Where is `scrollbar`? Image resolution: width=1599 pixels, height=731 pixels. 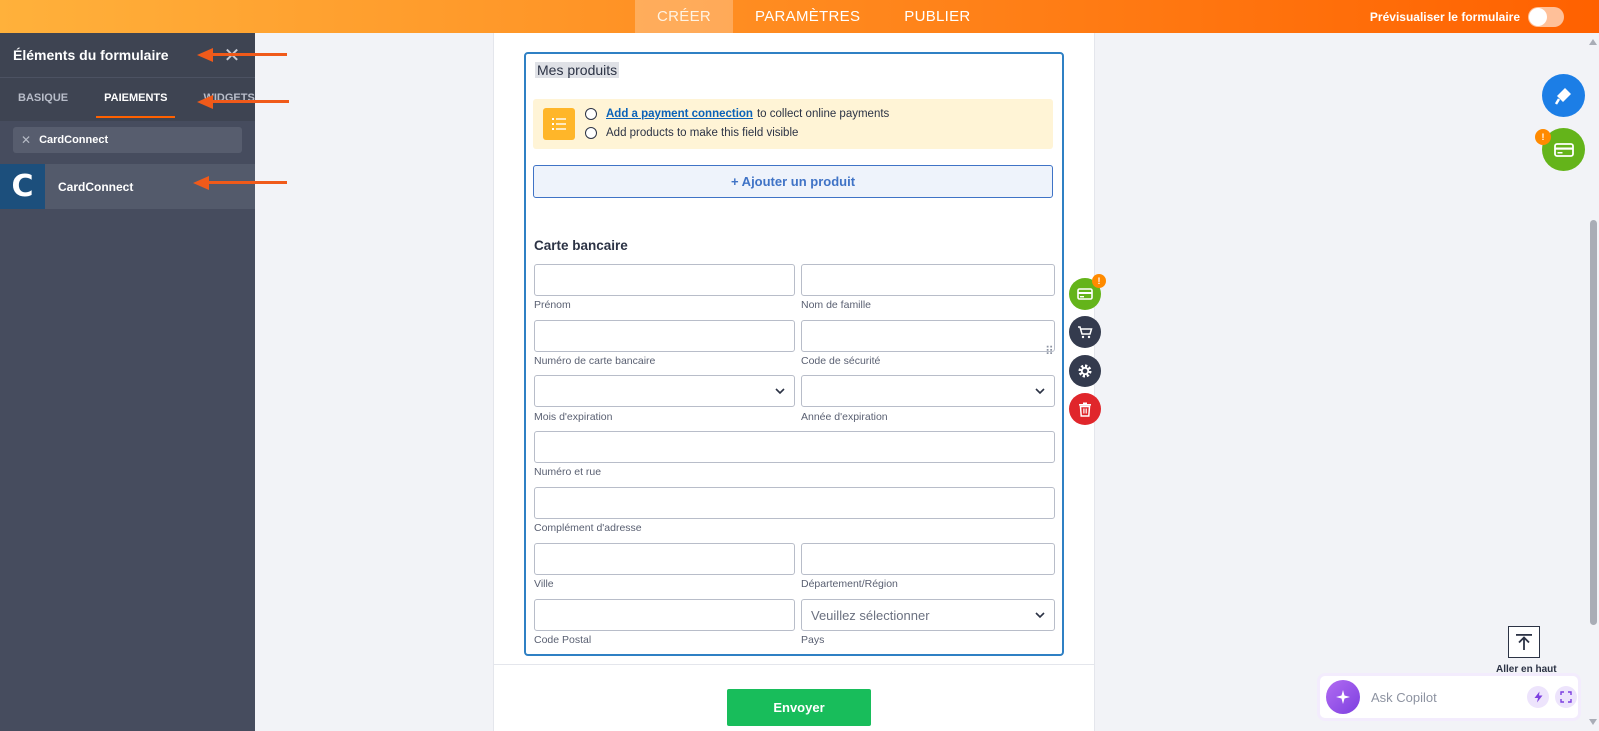
scrollbar is located at coordinates (1593, 382).